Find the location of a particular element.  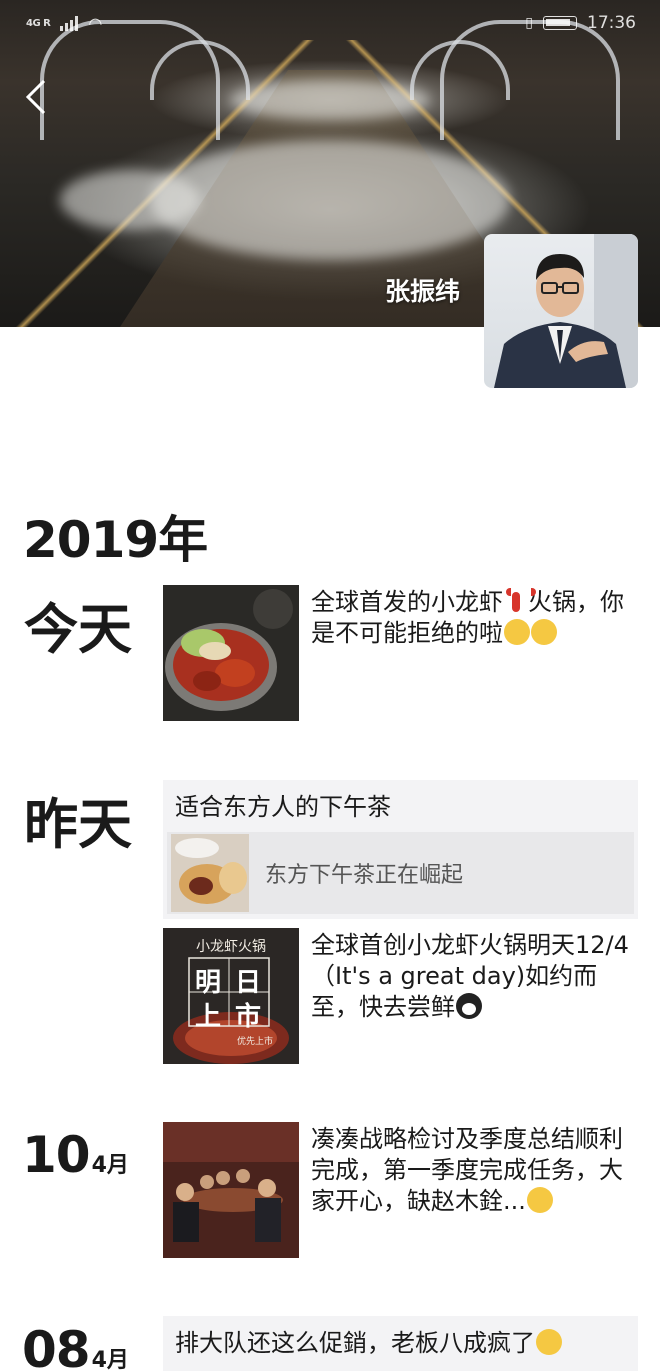

group-photo-image is located at coordinates (231, 1190).